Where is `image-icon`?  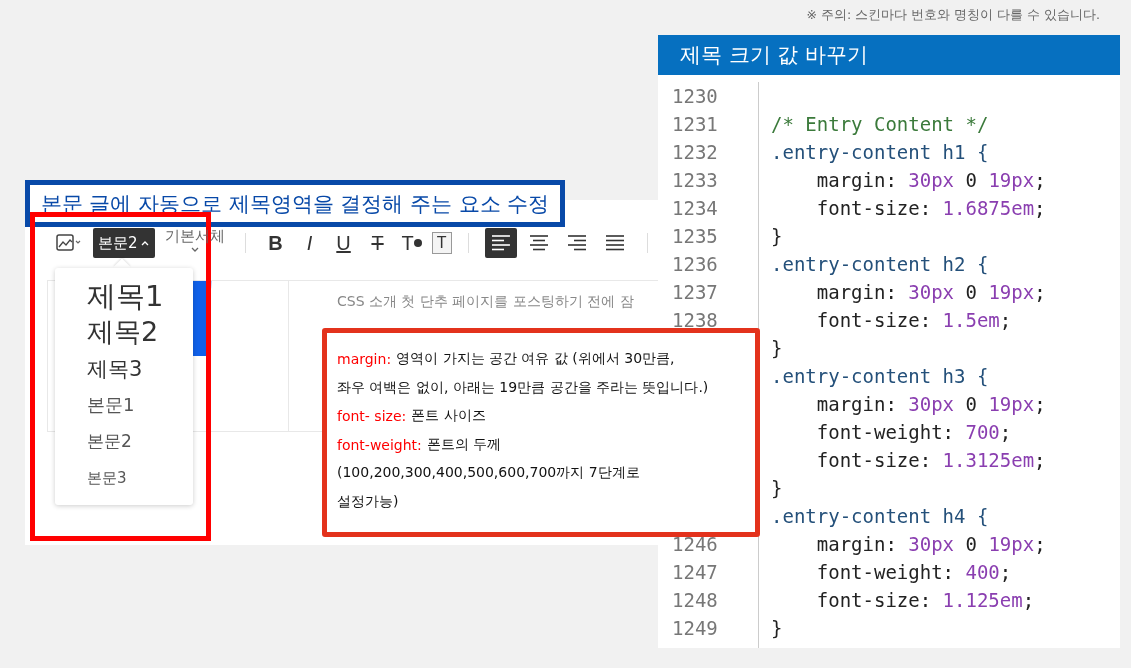 image-icon is located at coordinates (69, 243).